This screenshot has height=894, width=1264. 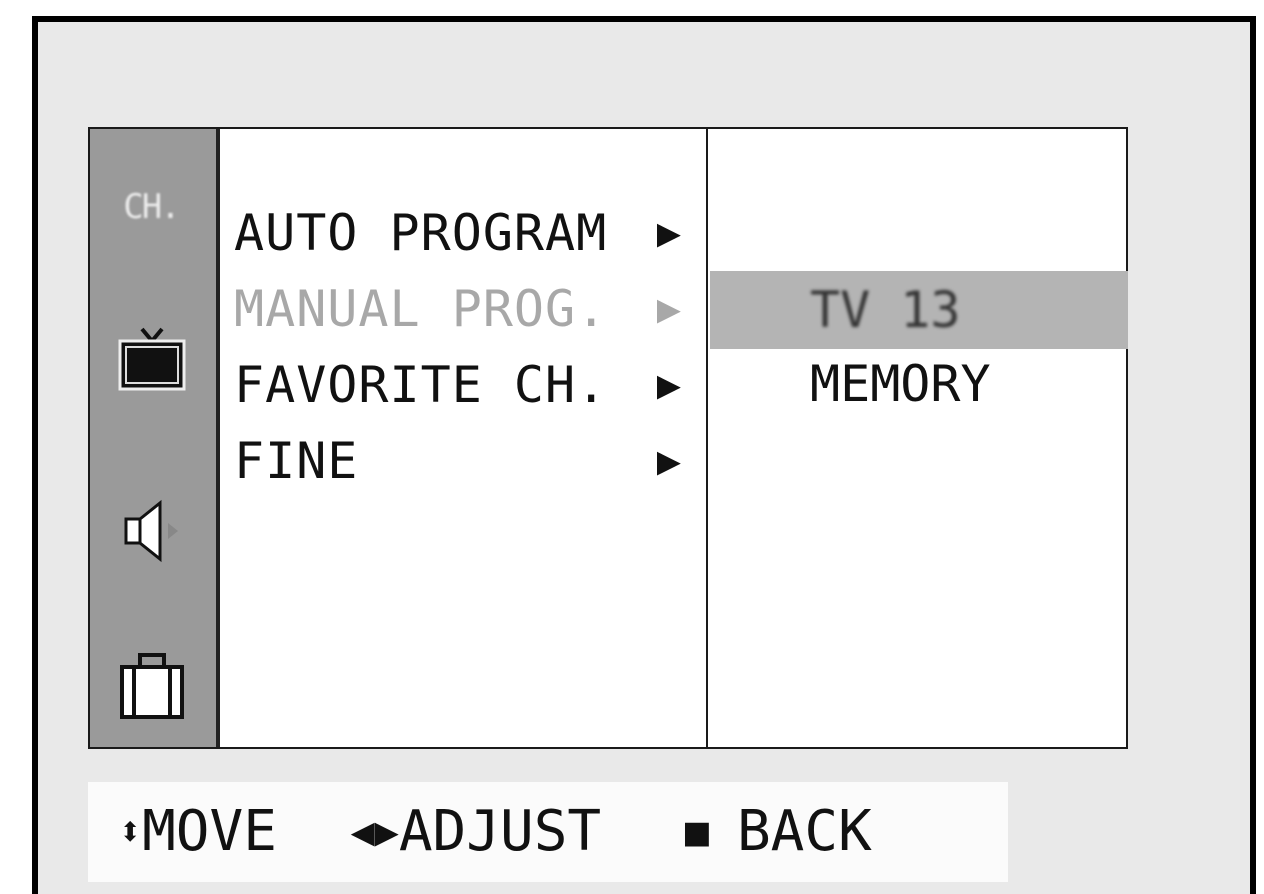 I want to click on selected-channel-value: TV 13, so click(x=885, y=310).